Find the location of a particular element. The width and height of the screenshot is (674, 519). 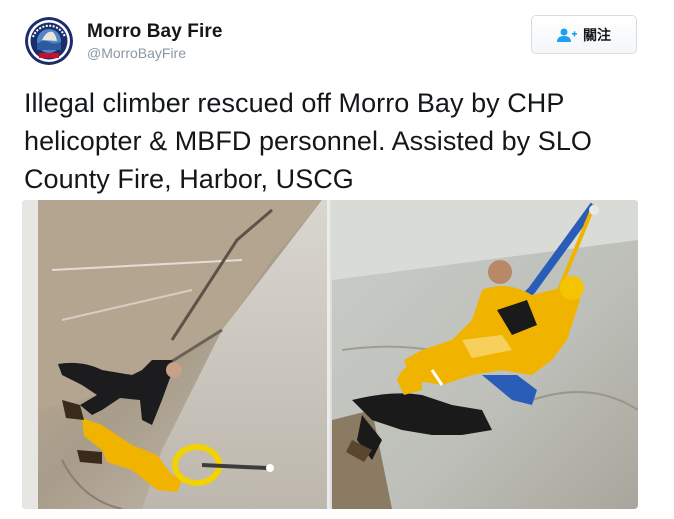

author-handle: @MorroBayFire is located at coordinates (136, 53).